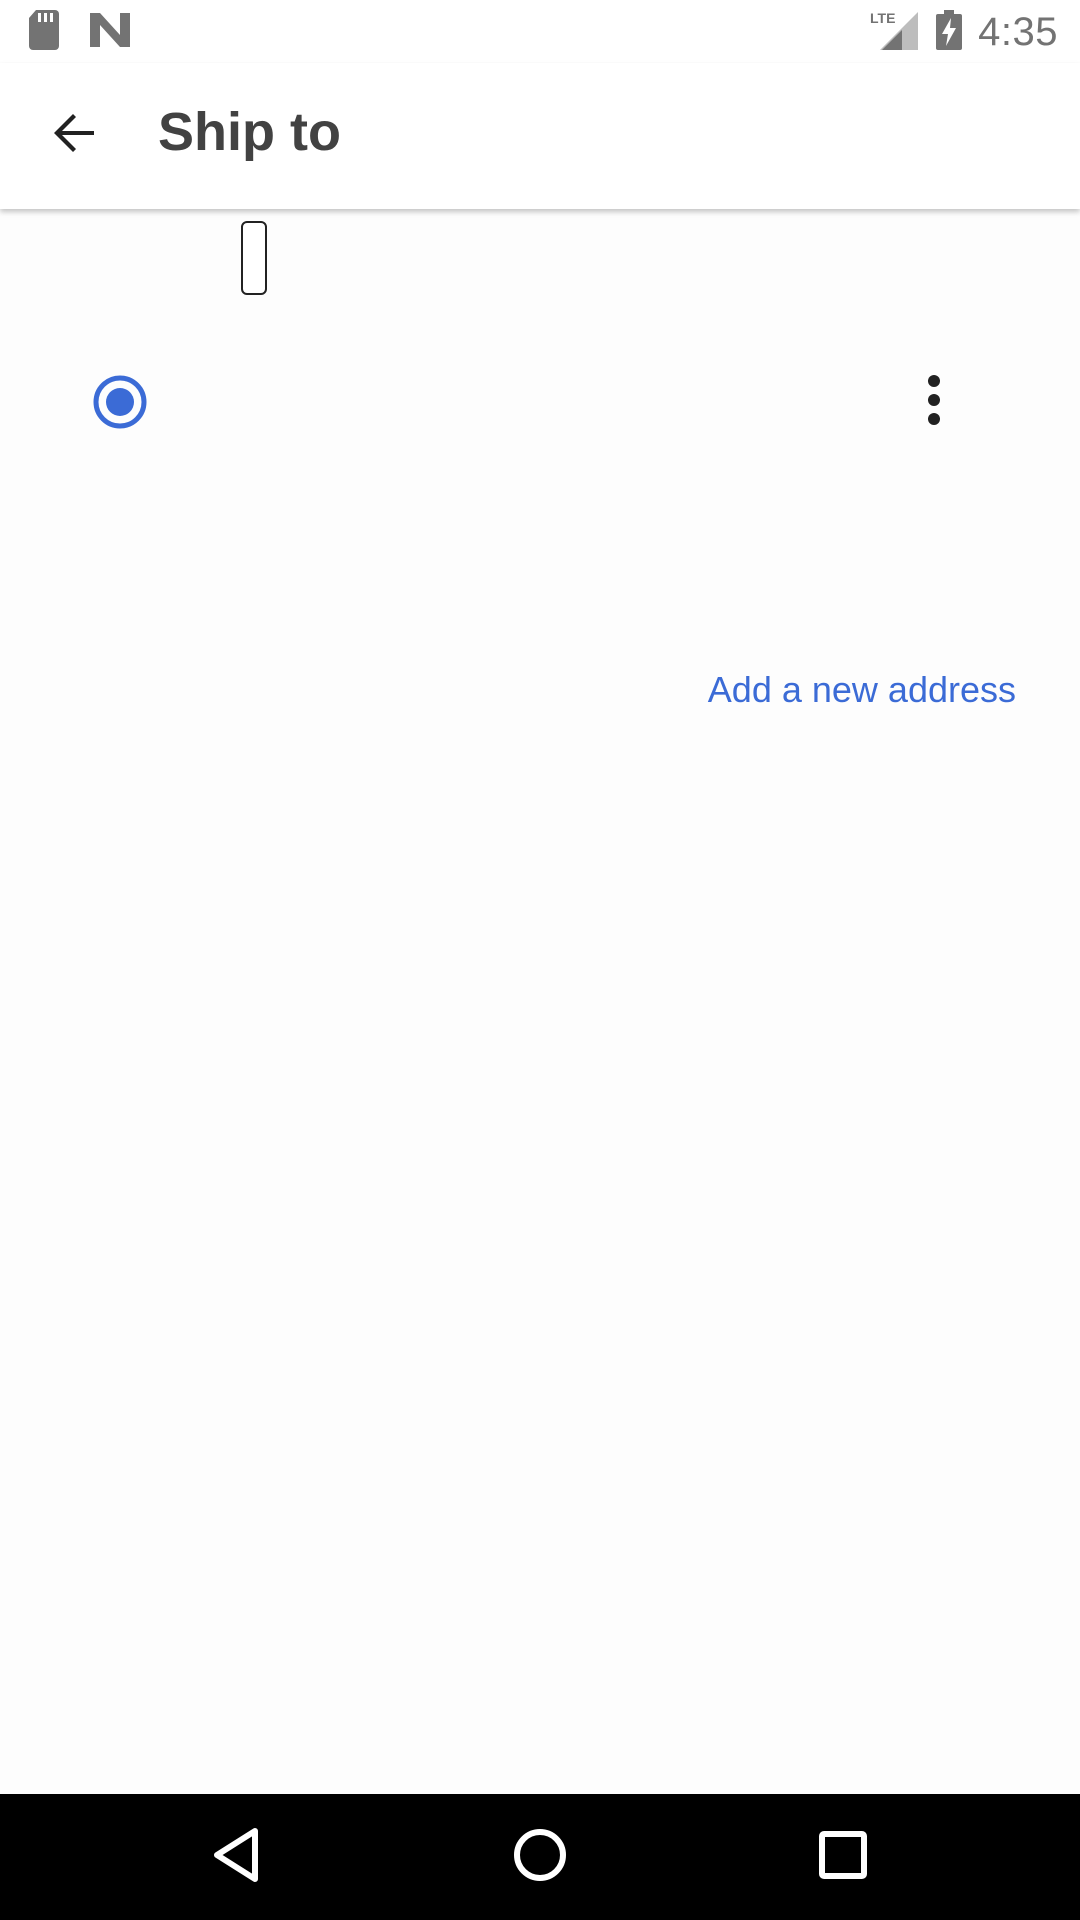 This screenshot has width=1080, height=1920. Describe the element at coordinates (44, 32) in the screenshot. I see `sd-card-icon` at that location.